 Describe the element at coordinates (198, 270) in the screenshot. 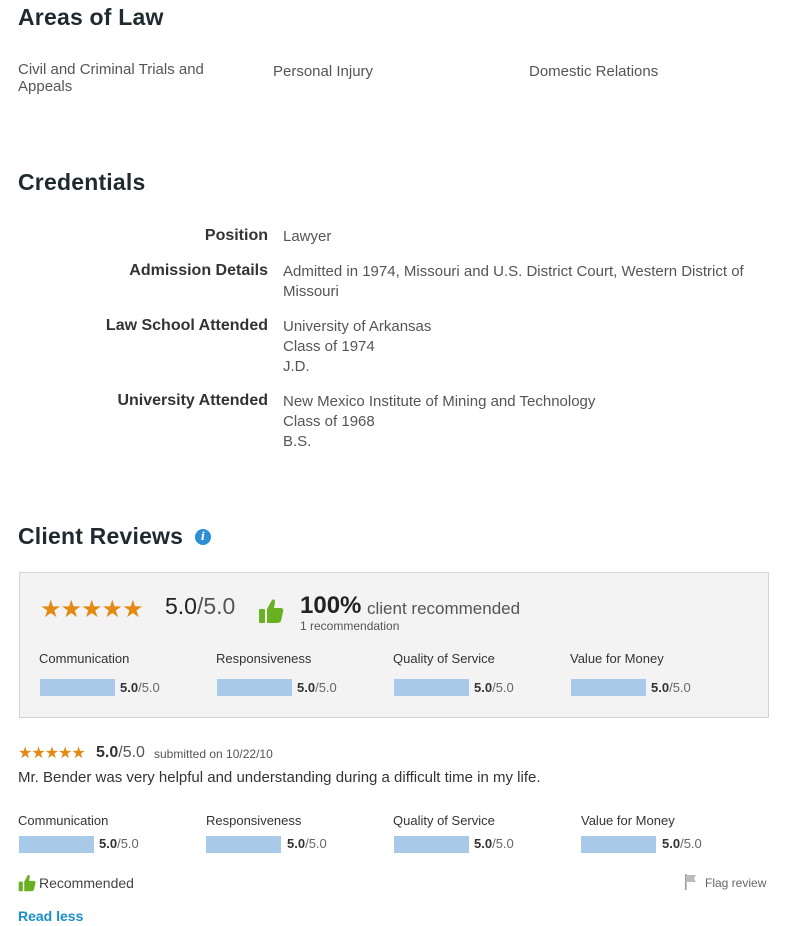

I see `credential-label-admission: Admission Details` at that location.